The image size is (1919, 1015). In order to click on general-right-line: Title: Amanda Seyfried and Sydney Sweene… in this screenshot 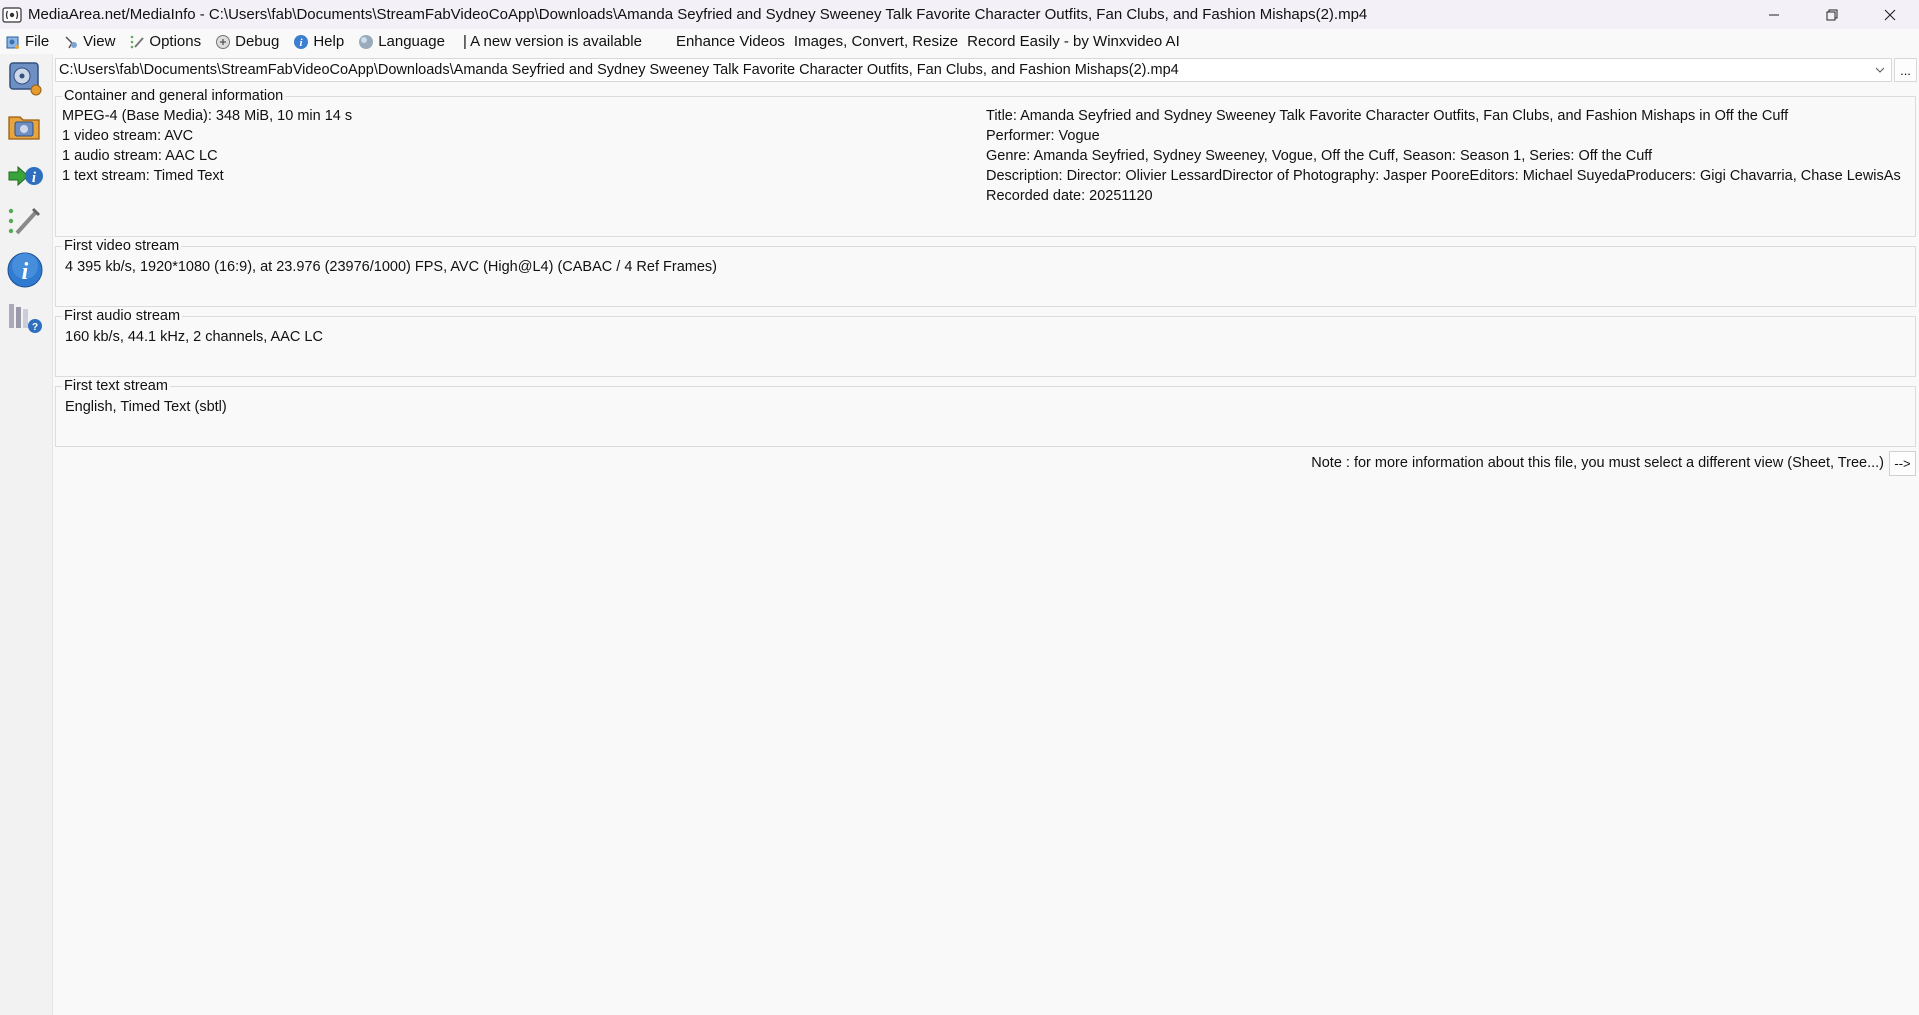, I will do `click(1387, 116)`.